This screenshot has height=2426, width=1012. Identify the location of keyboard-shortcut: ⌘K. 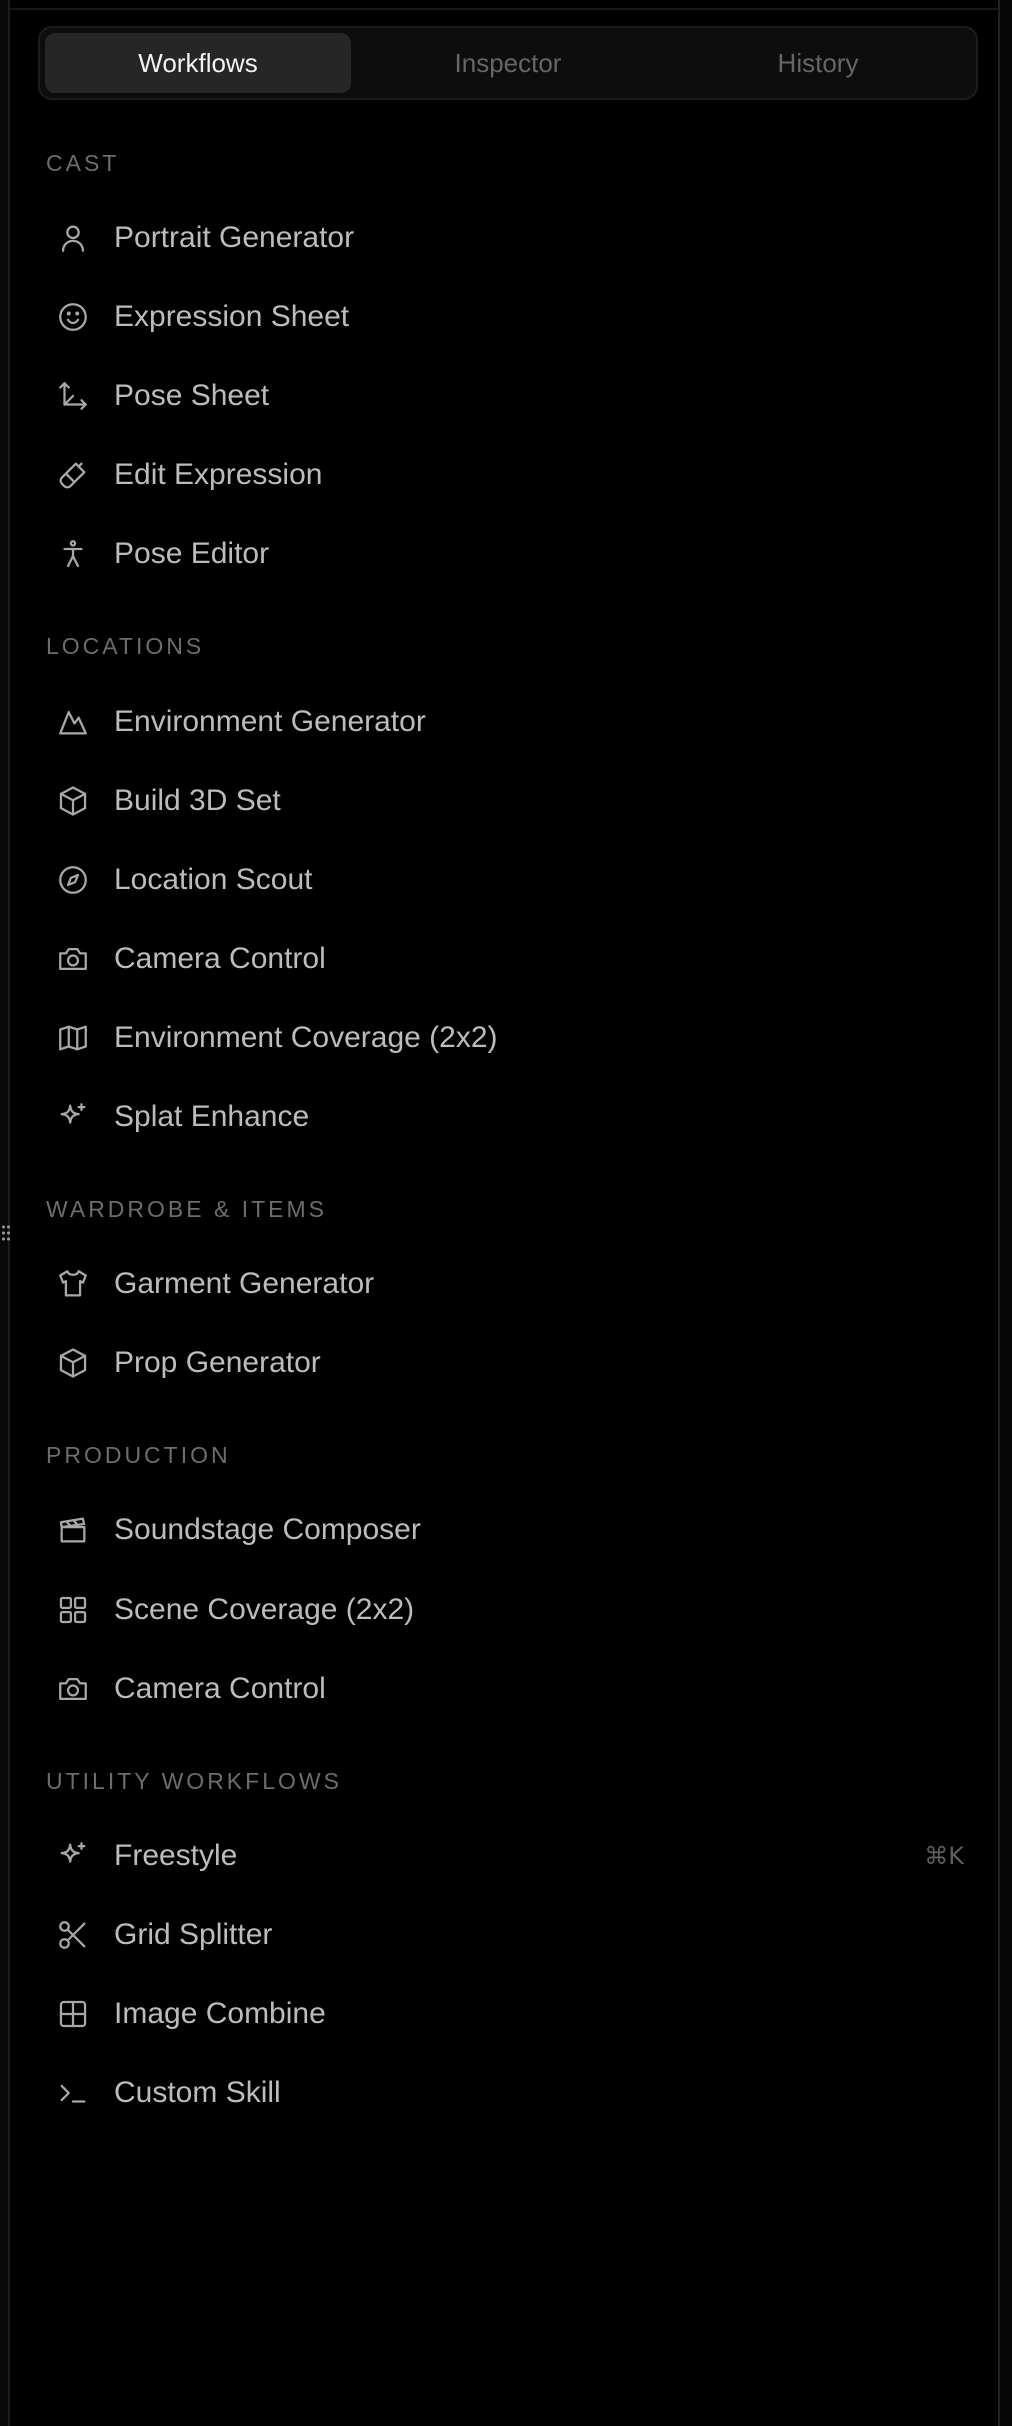
(944, 1856).